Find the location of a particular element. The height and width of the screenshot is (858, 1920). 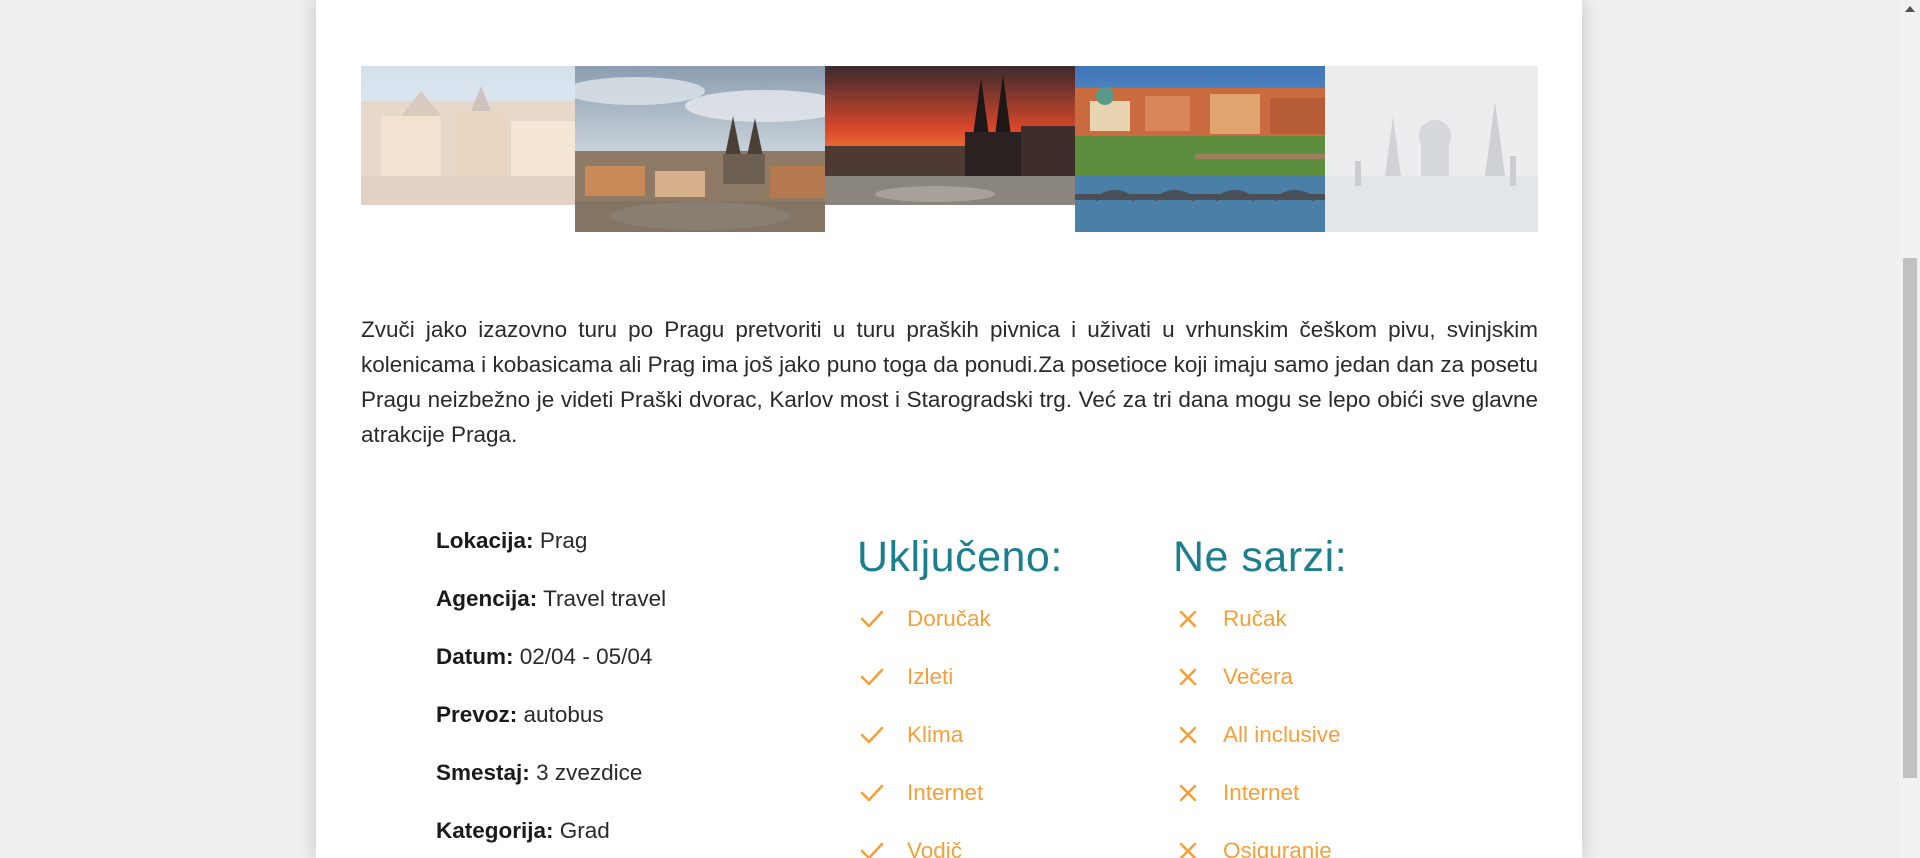

feature-label: Klima is located at coordinates (935, 734).